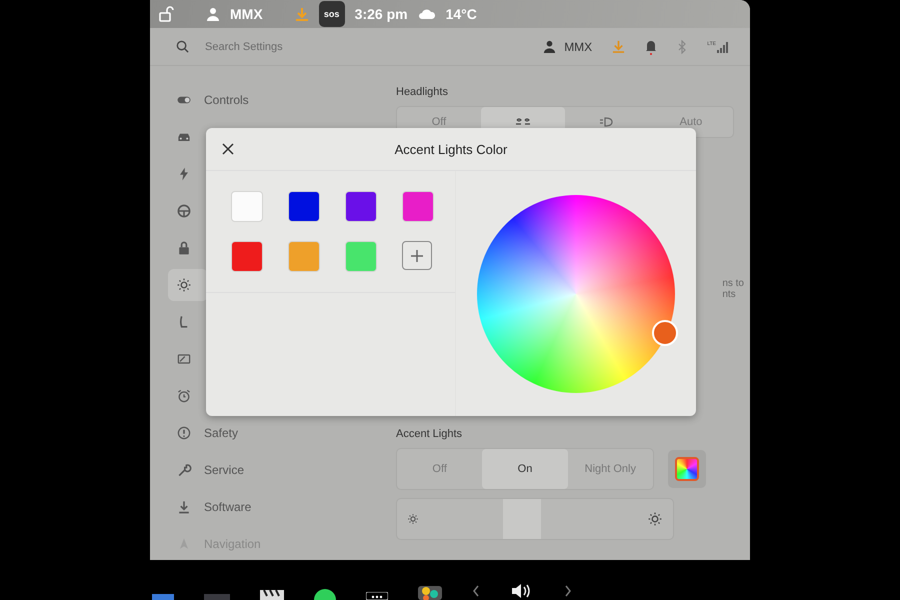 The width and height of the screenshot is (900, 600). Describe the element at coordinates (258, 507) in the screenshot. I see `sidebar-item: Software` at that location.